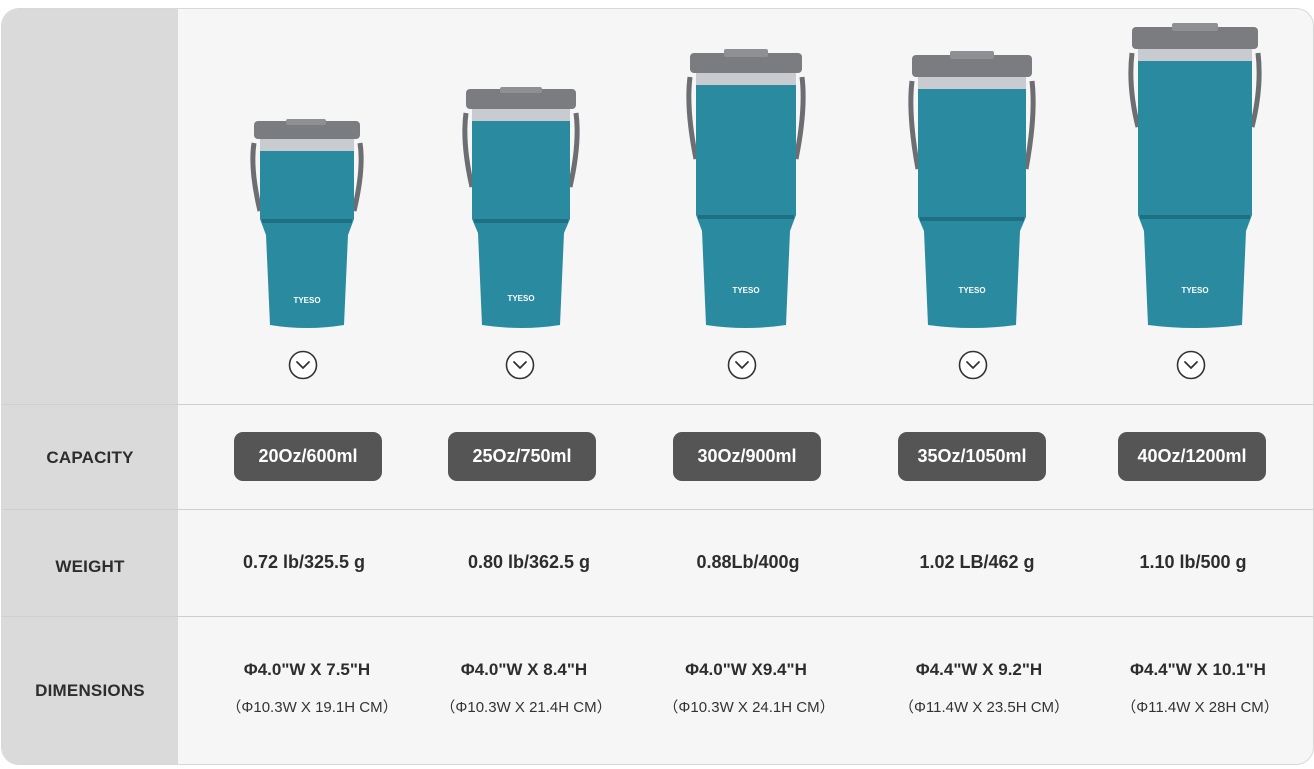 The width and height of the screenshot is (1314, 769). What do you see at coordinates (304, 562) in the screenshot?
I see `weight-value: 0.72 lb/325.5 g` at bounding box center [304, 562].